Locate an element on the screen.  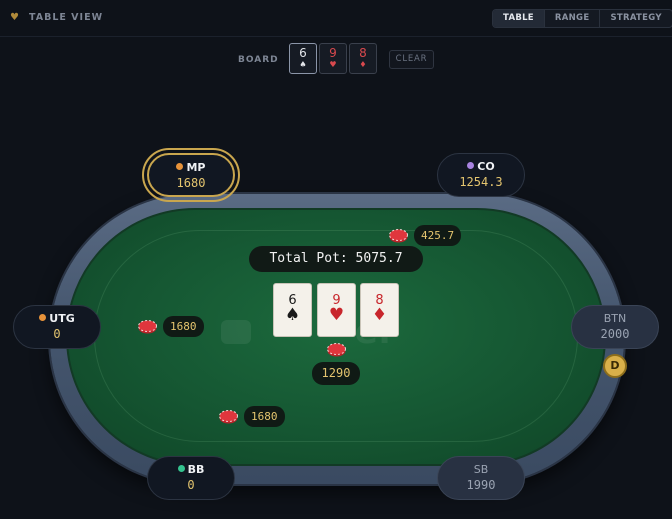
seat-name: MP is located at coordinates (191, 168).